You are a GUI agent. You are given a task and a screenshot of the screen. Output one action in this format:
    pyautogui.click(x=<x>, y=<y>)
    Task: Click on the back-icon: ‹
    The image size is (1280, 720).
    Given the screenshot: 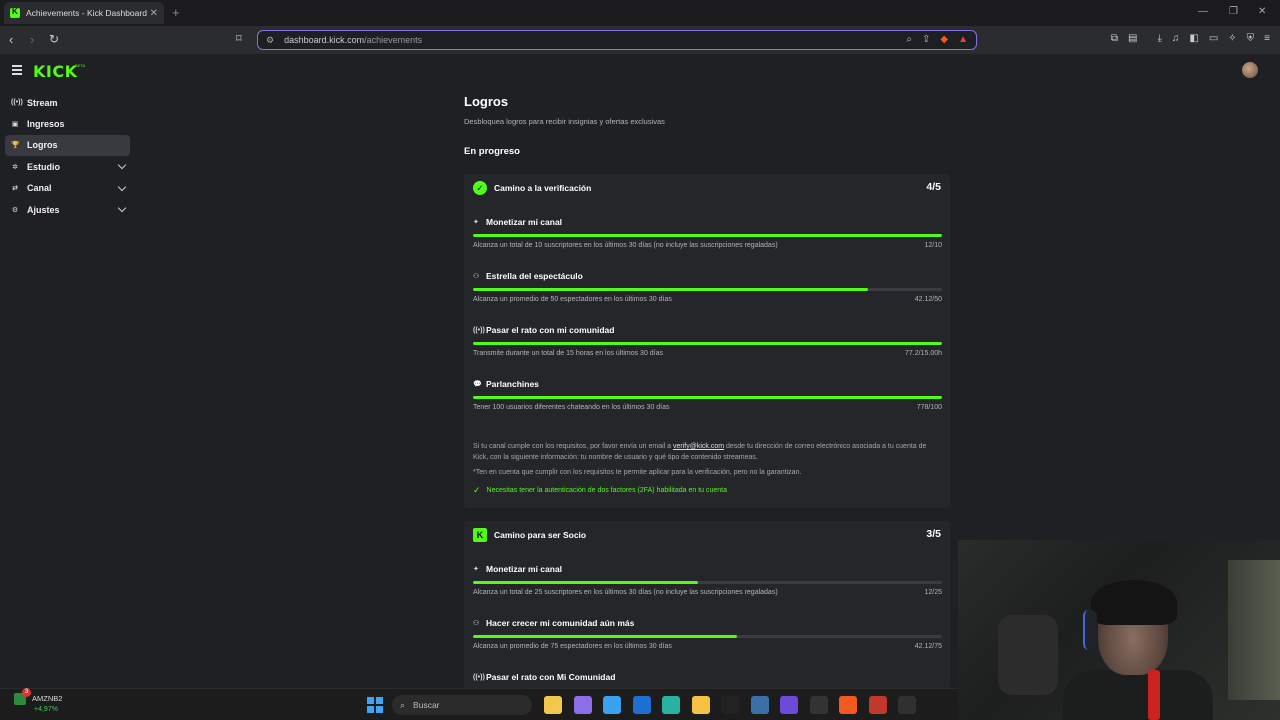 What is the action you would take?
    pyautogui.click(x=11, y=39)
    